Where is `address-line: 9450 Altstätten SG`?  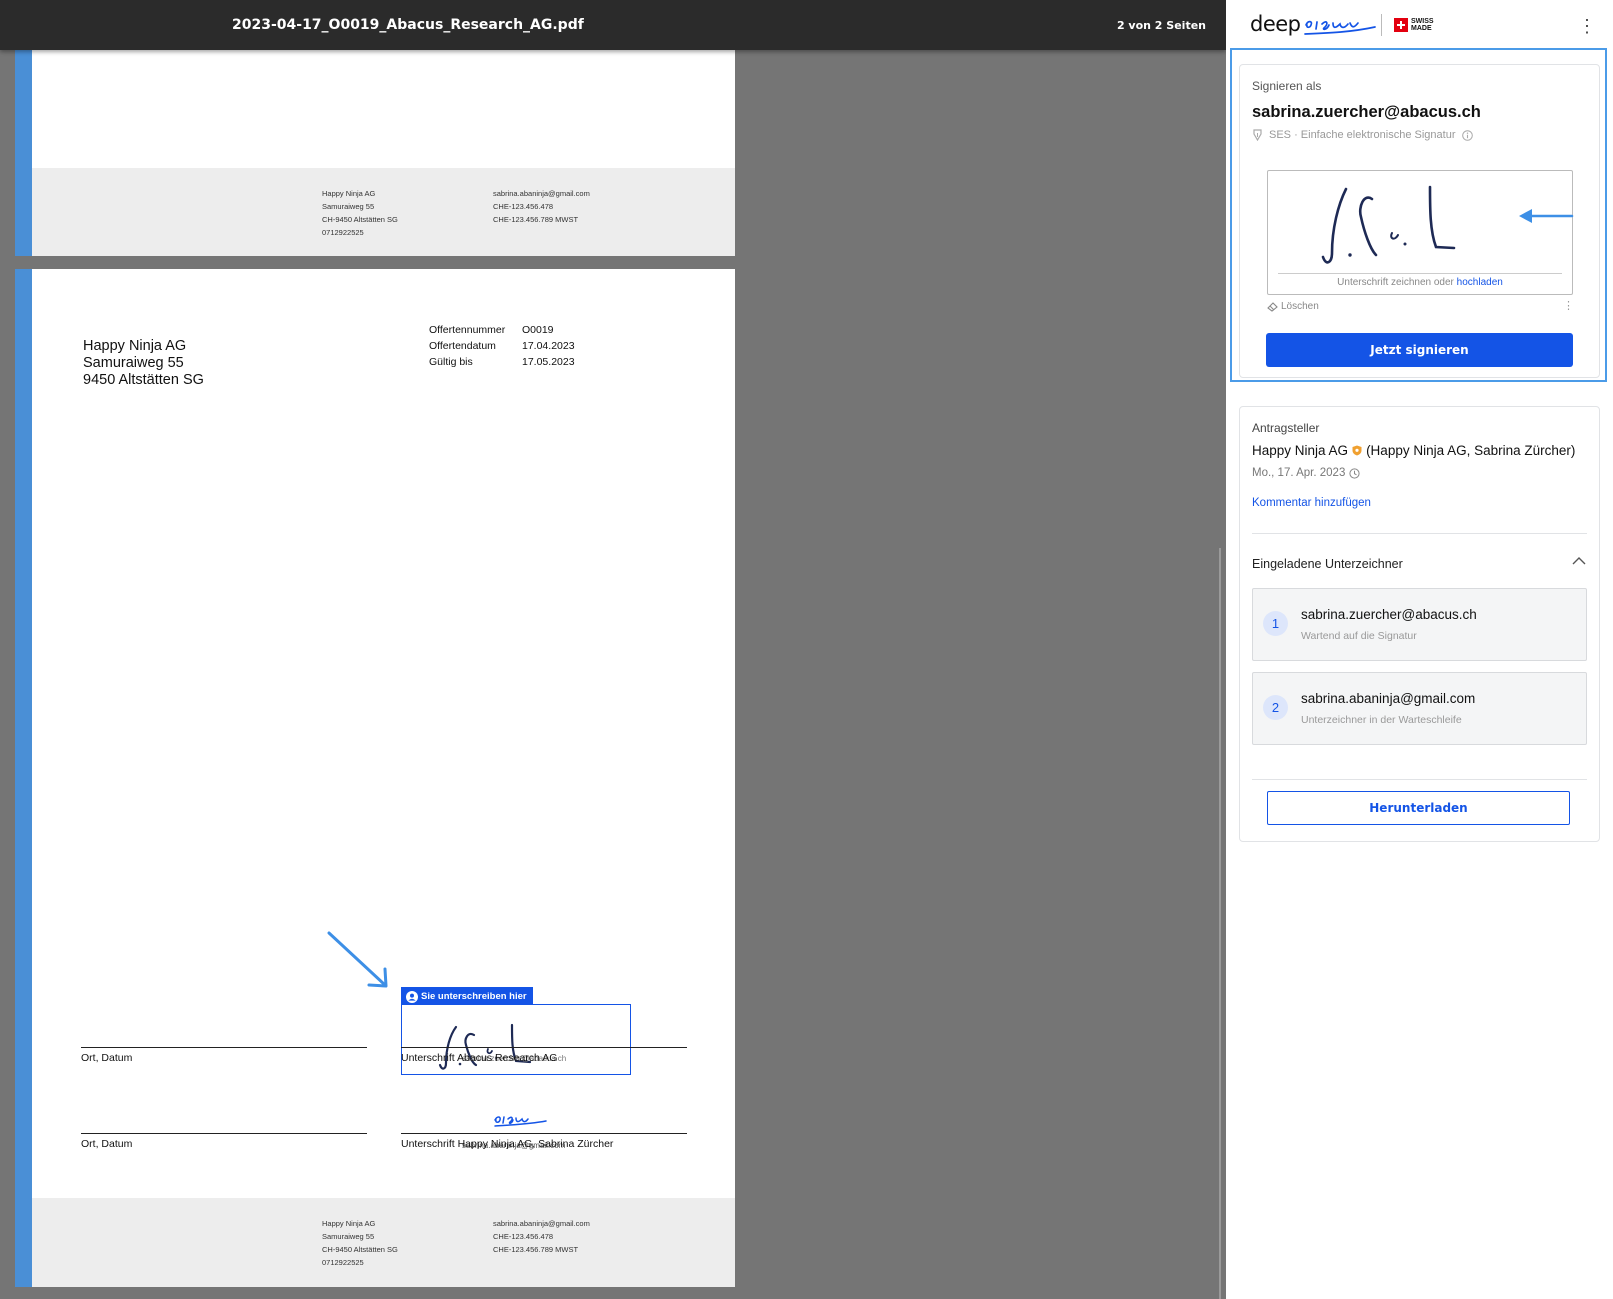 address-line: 9450 Altstätten SG is located at coordinates (143, 380).